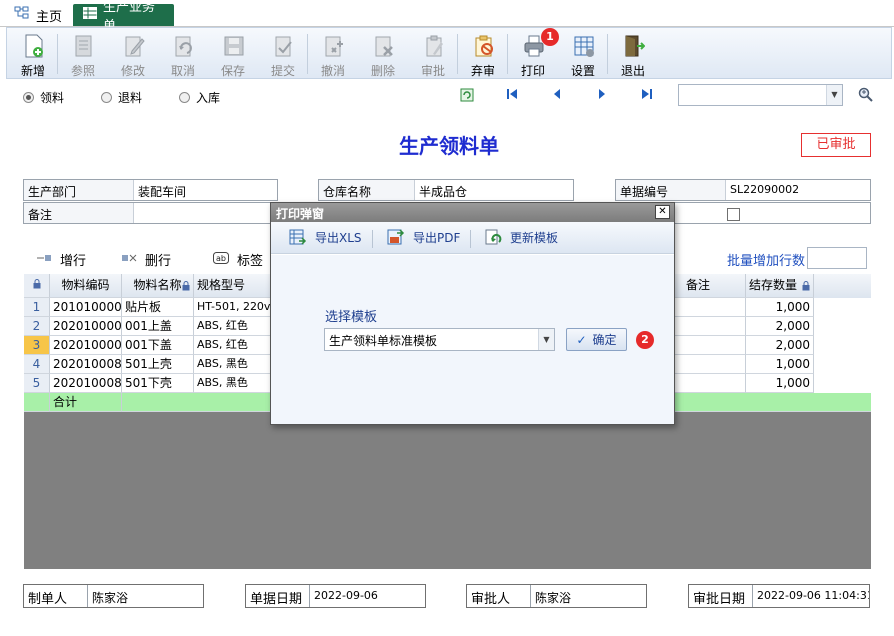 The height and width of the screenshot is (636, 894). Describe the element at coordinates (307, 54) in the screenshot. I see `toolbar-divider` at that location.